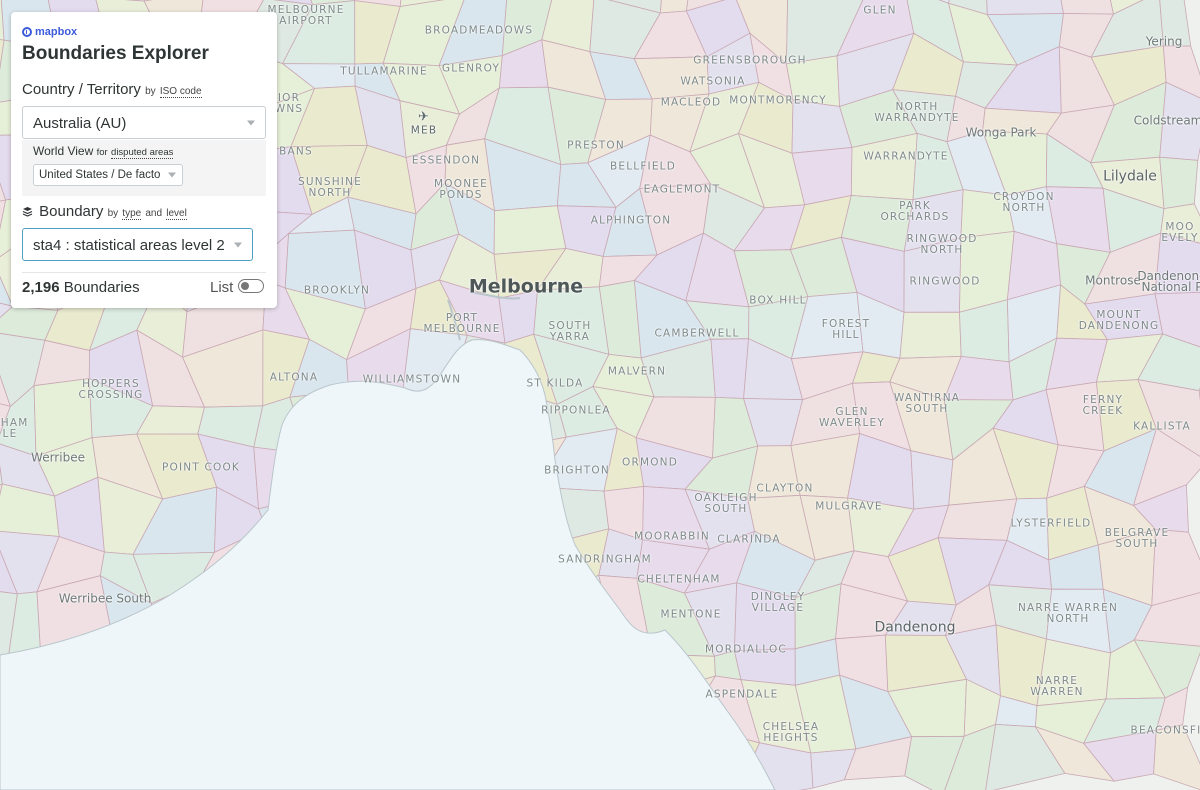 The image size is (1200, 790). What do you see at coordinates (1057, 686) in the screenshot?
I see `map-label-narre-warren: NARRE WARREN` at bounding box center [1057, 686].